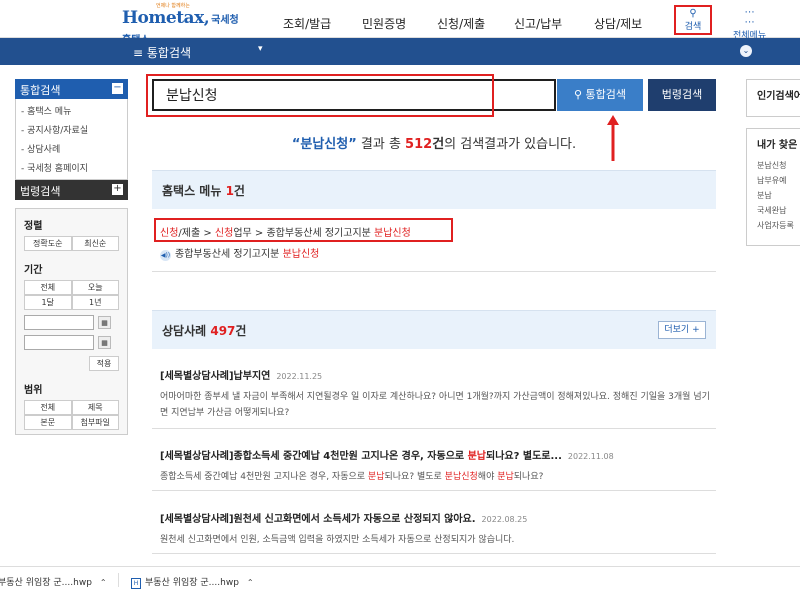 The height and width of the screenshot is (592, 800). What do you see at coordinates (773, 195) in the screenshot?
I see `my-search-item: 분납` at bounding box center [773, 195].